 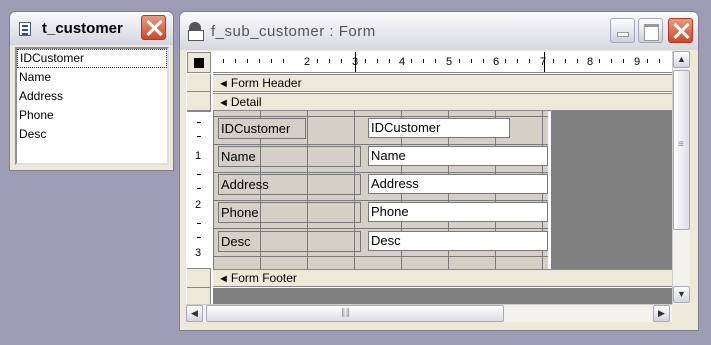 What do you see at coordinates (293, 31) in the screenshot?
I see `form-title: f_sub_customer : Form` at bounding box center [293, 31].